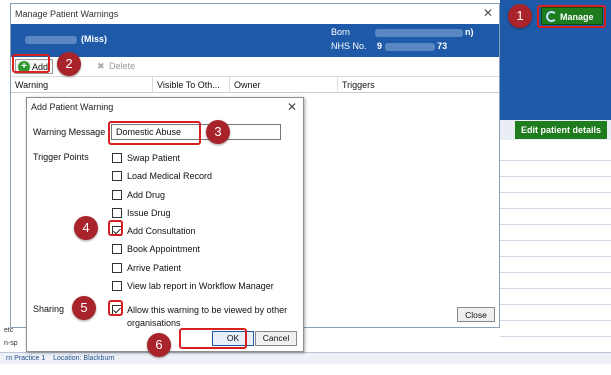 Image resolution: width=611 pixels, height=375 pixels. I want to click on background-text-fragment: etc, so click(9, 330).